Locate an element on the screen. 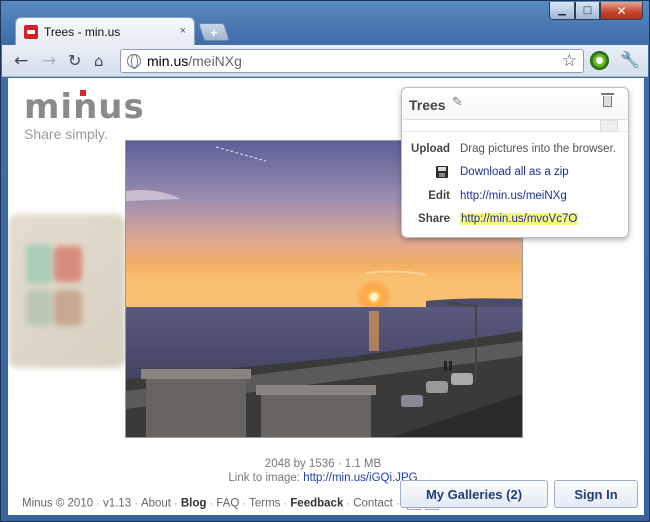 The image size is (650, 522). plus-icon: + is located at coordinates (214, 32).